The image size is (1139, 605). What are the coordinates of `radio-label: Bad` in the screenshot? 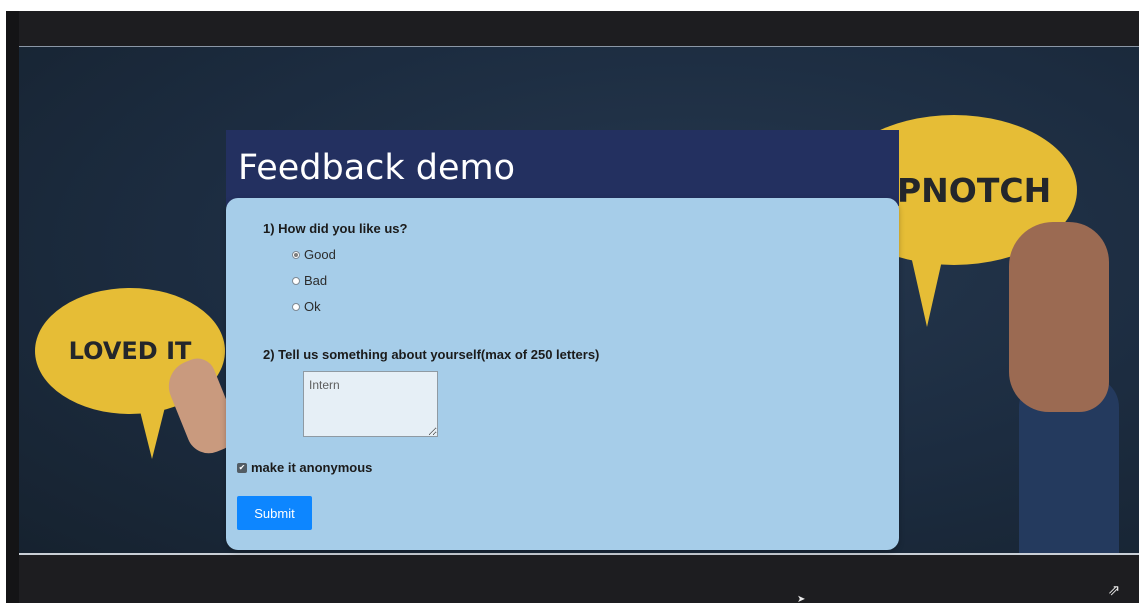 It's located at (316, 280).